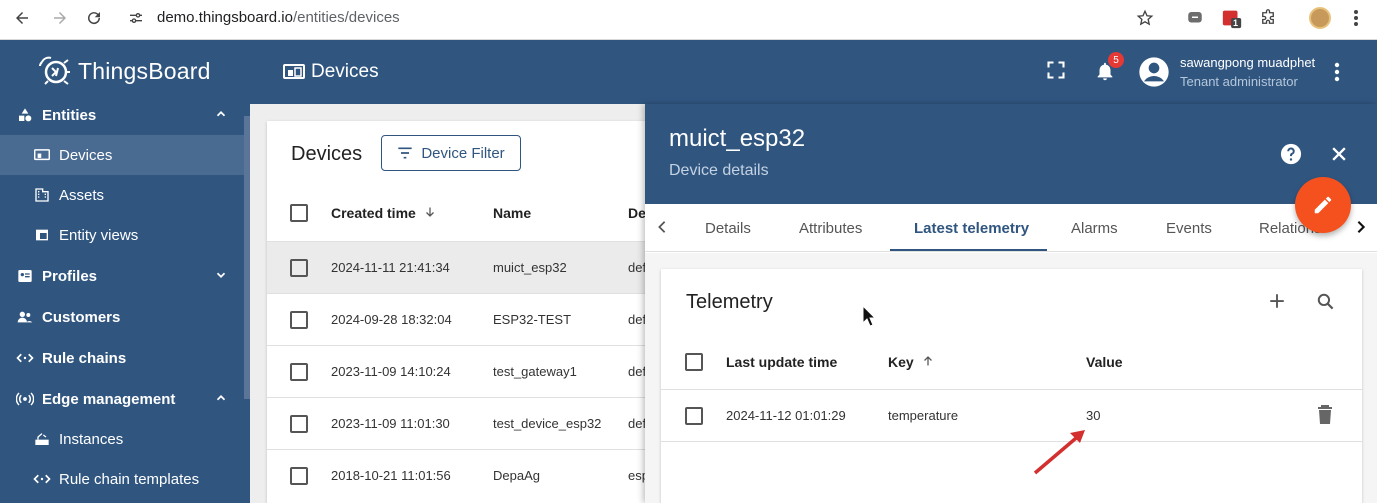 The width and height of the screenshot is (1377, 503). I want to click on reload-icon, so click(94, 18).